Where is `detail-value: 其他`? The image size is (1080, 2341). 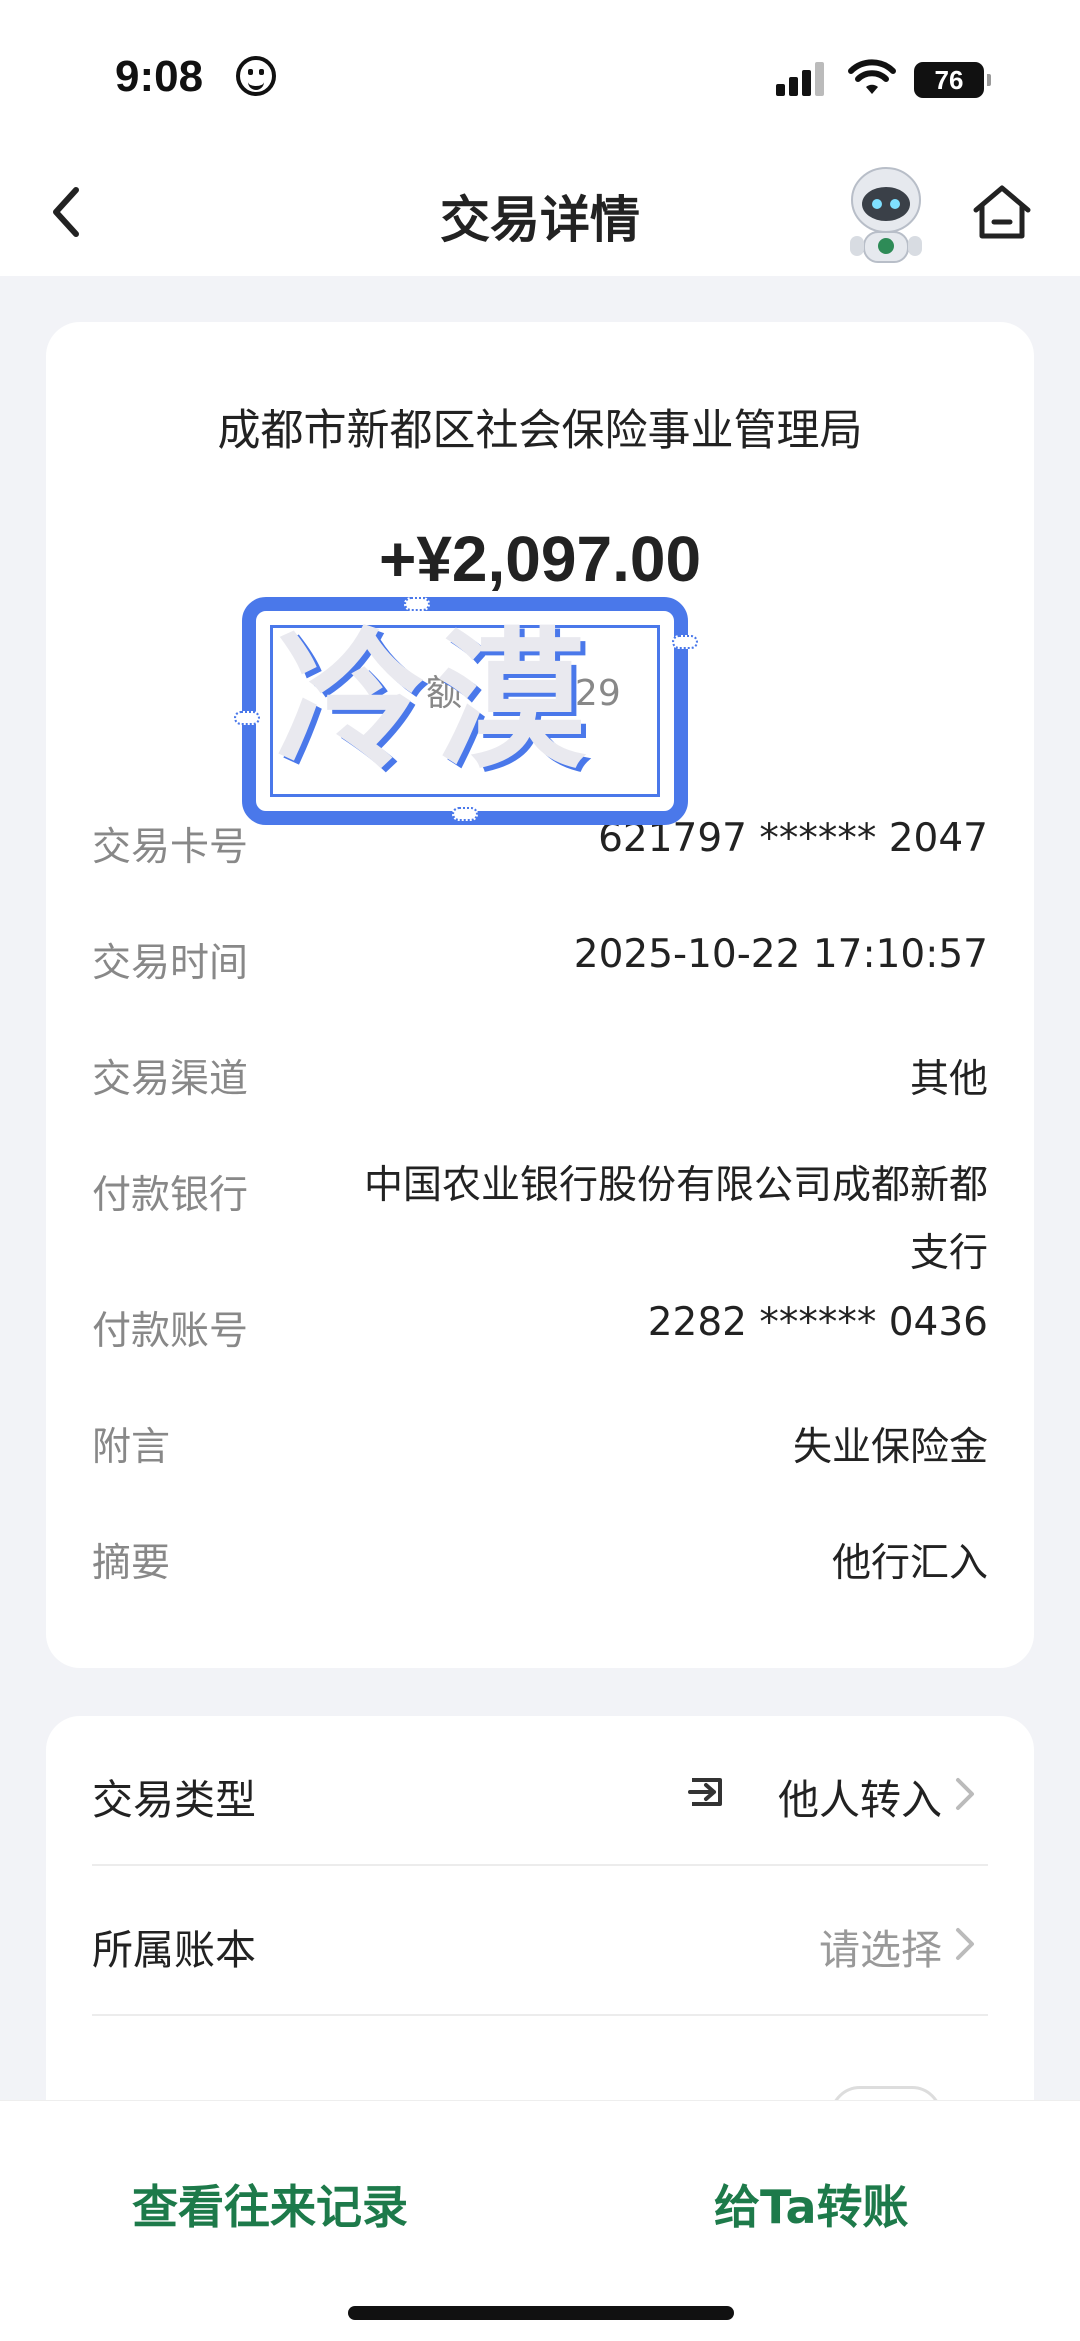
detail-value: 其他 is located at coordinates (948, 1079).